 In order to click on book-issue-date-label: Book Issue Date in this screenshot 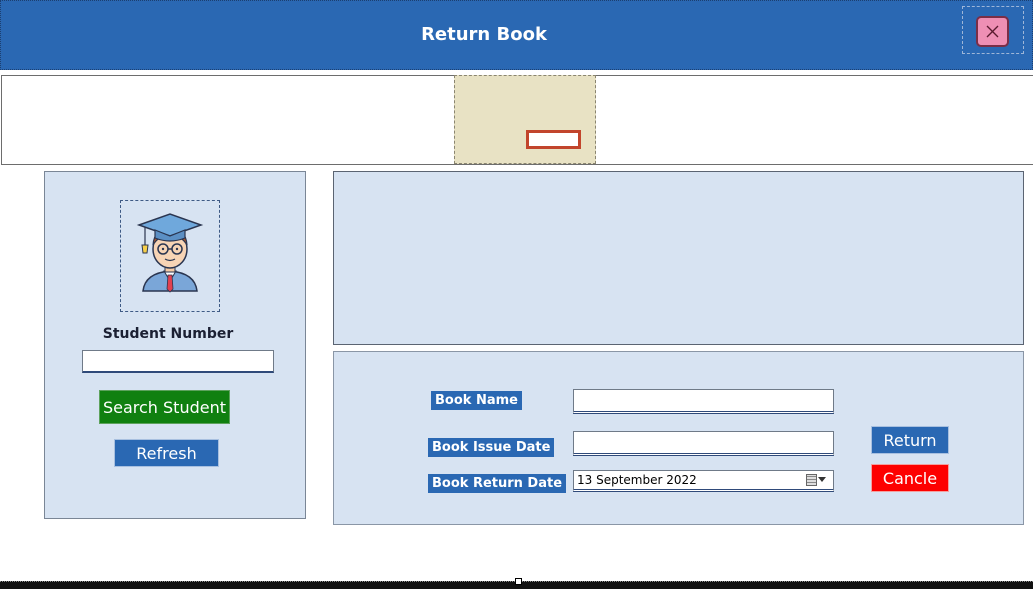, I will do `click(491, 447)`.